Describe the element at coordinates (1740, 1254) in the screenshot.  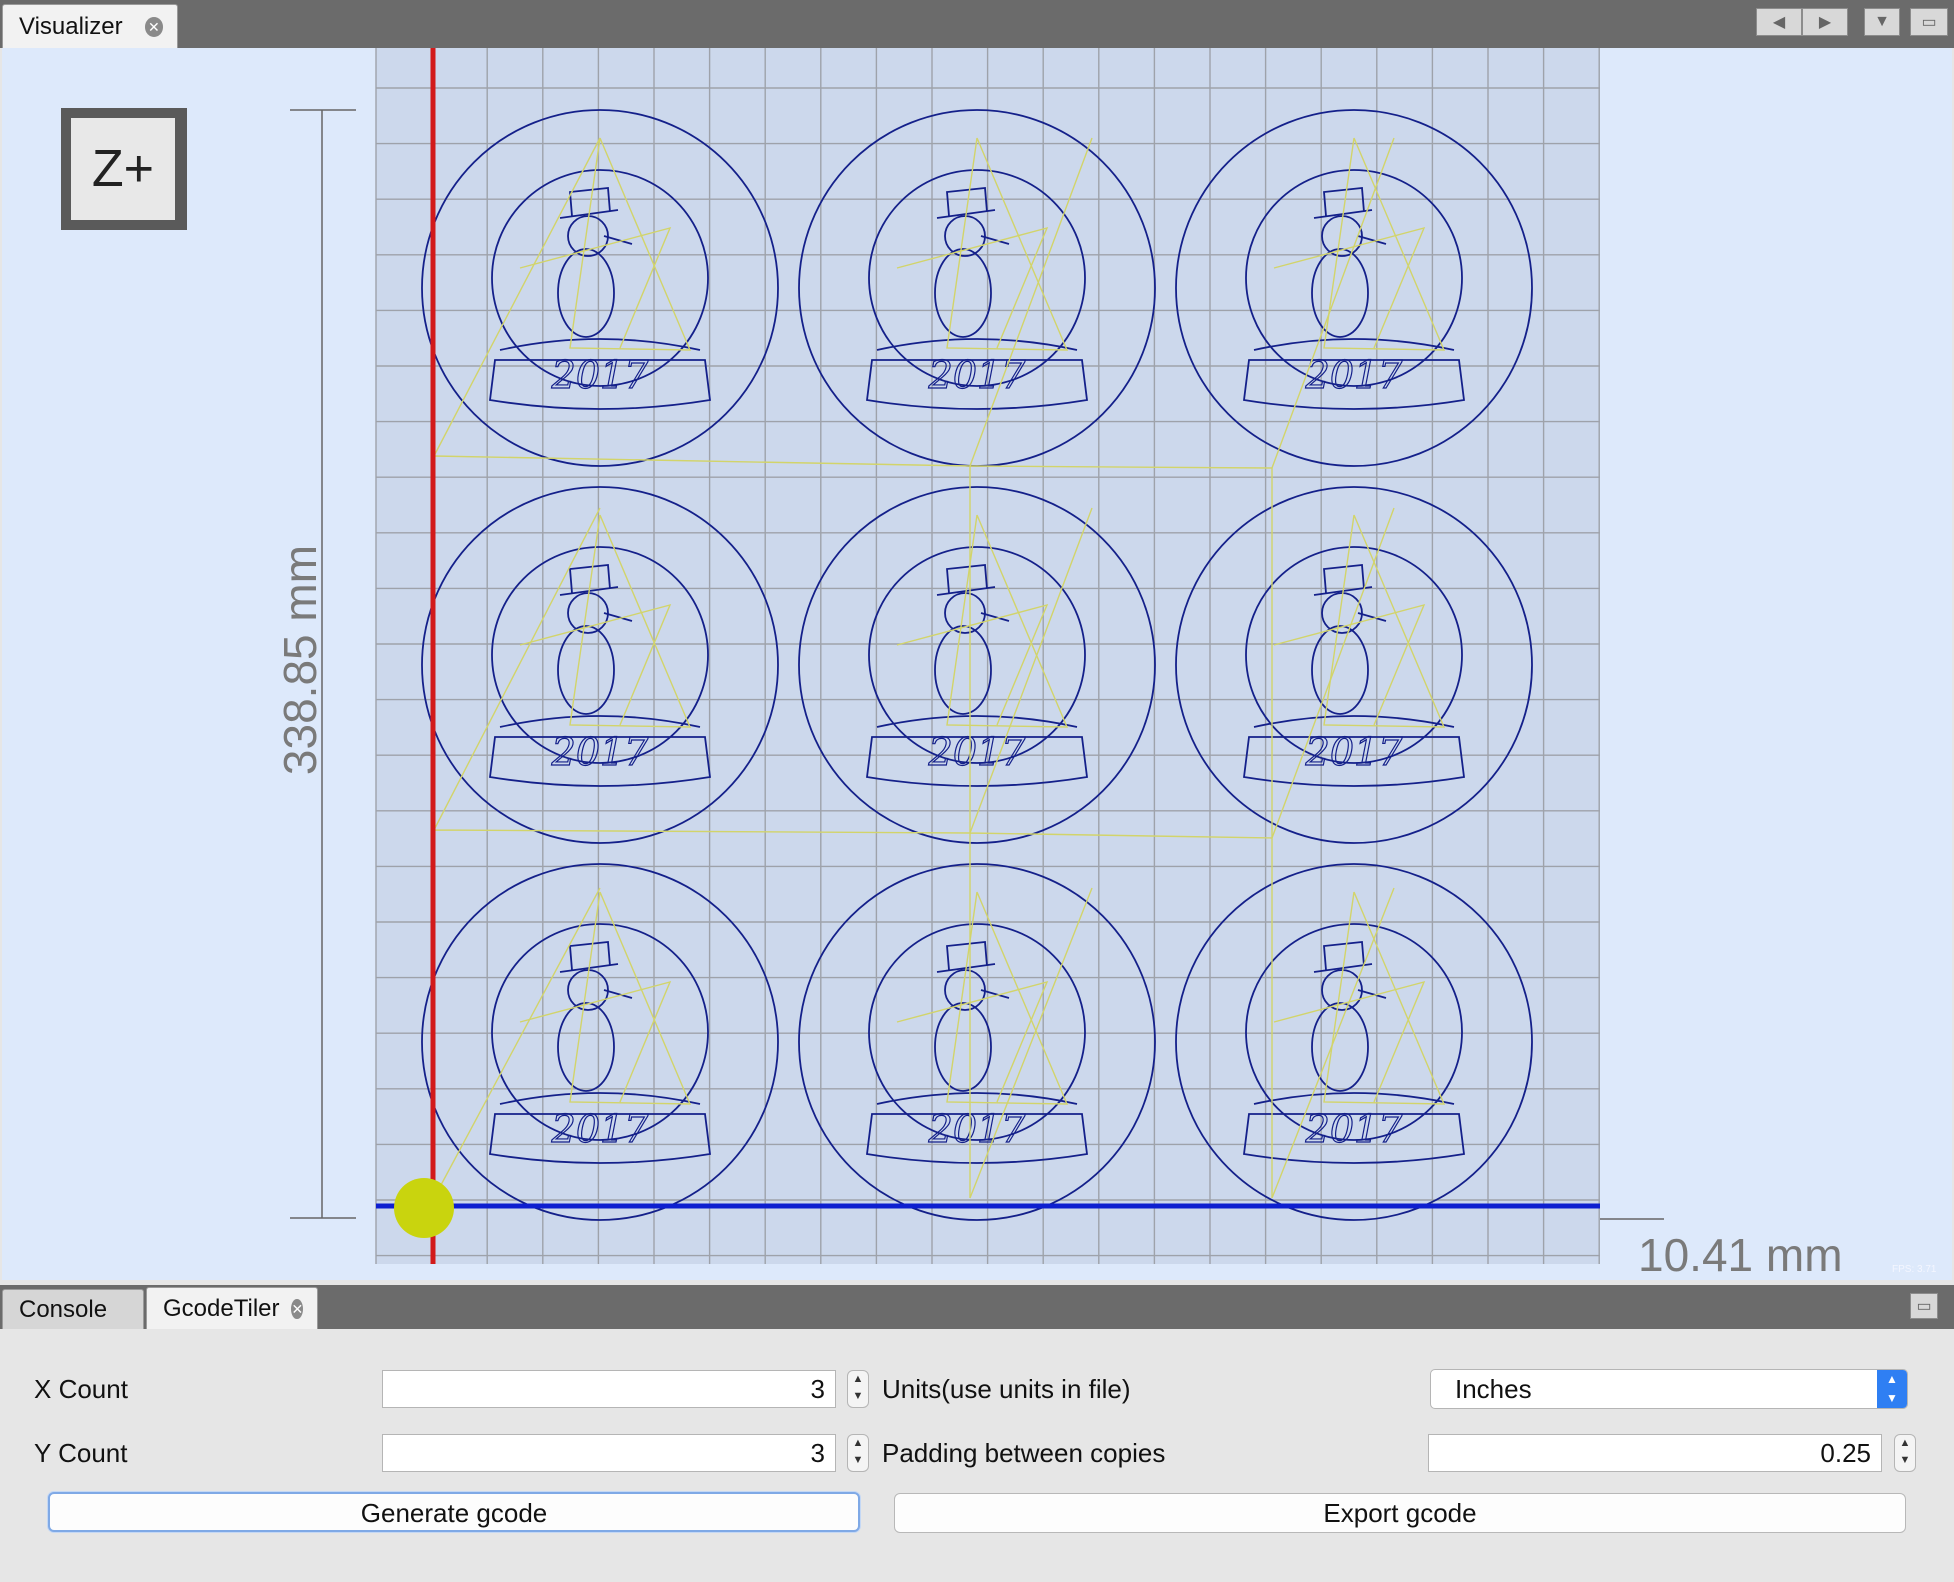
I see `width-dimension-label: 10.41 mm` at that location.